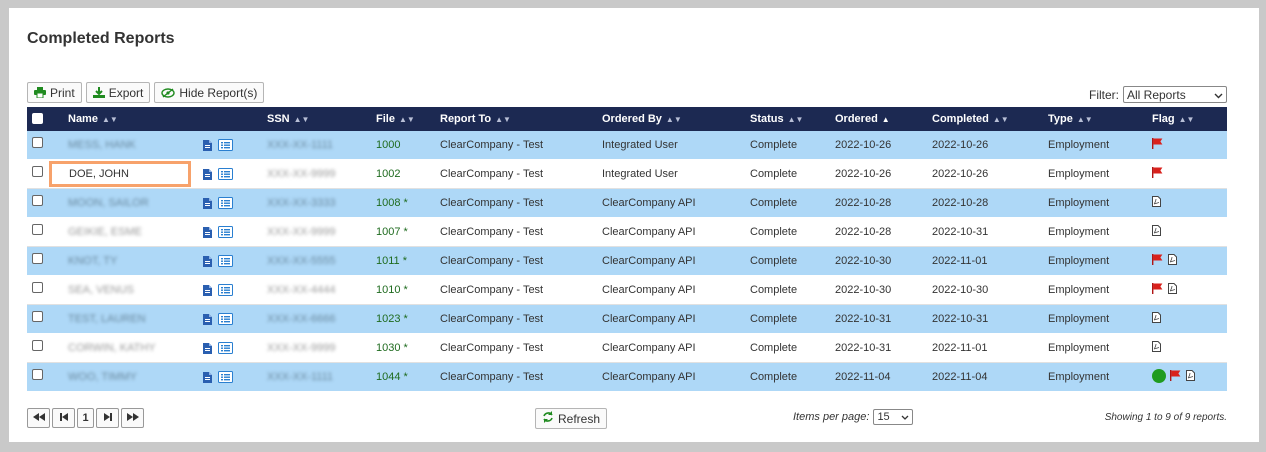 The width and height of the screenshot is (1266, 452). What do you see at coordinates (107, 418) in the screenshot?
I see `next-page-button` at bounding box center [107, 418].